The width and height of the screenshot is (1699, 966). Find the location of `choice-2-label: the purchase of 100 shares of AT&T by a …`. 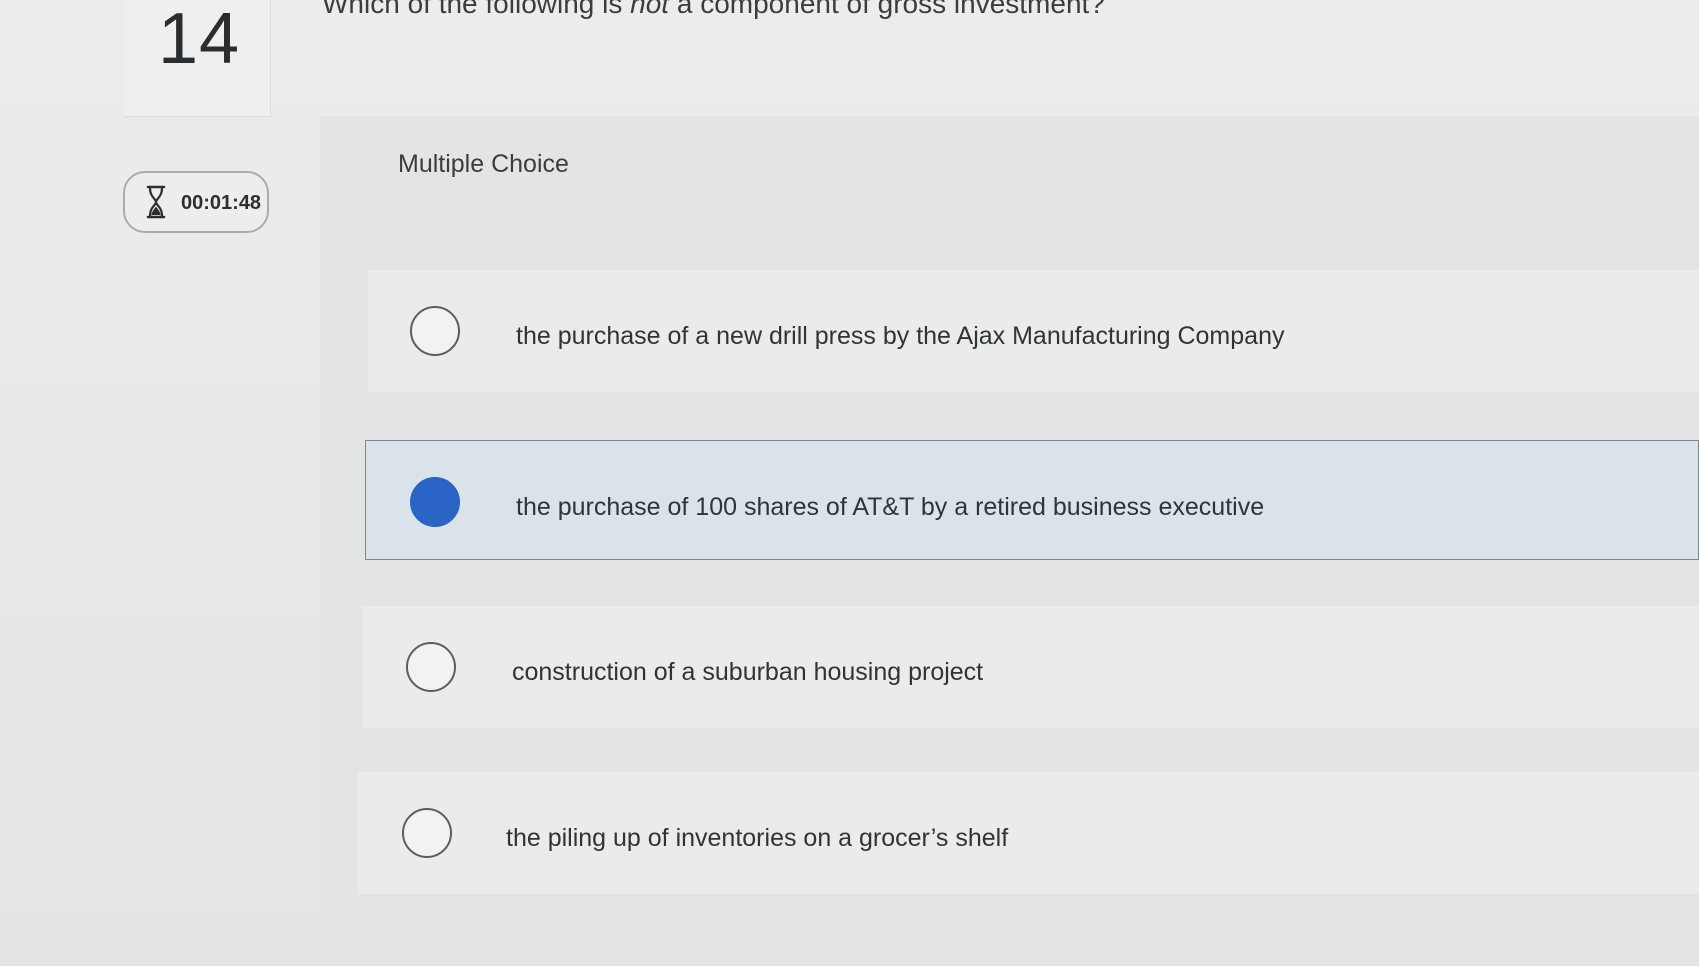

choice-2-label: the purchase of 100 shares of AT&T by a … is located at coordinates (890, 507).